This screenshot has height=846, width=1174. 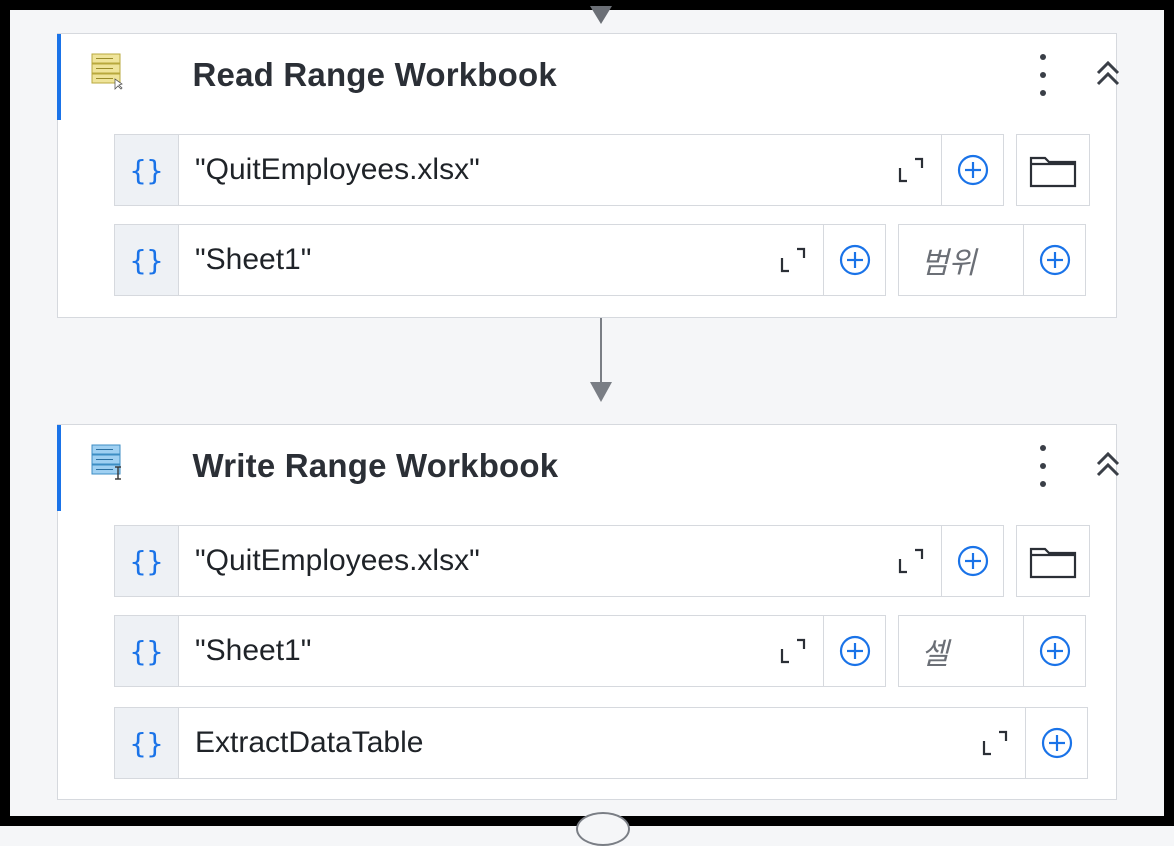 What do you see at coordinates (601, 392) in the screenshot?
I see `connector-arrow` at bounding box center [601, 392].